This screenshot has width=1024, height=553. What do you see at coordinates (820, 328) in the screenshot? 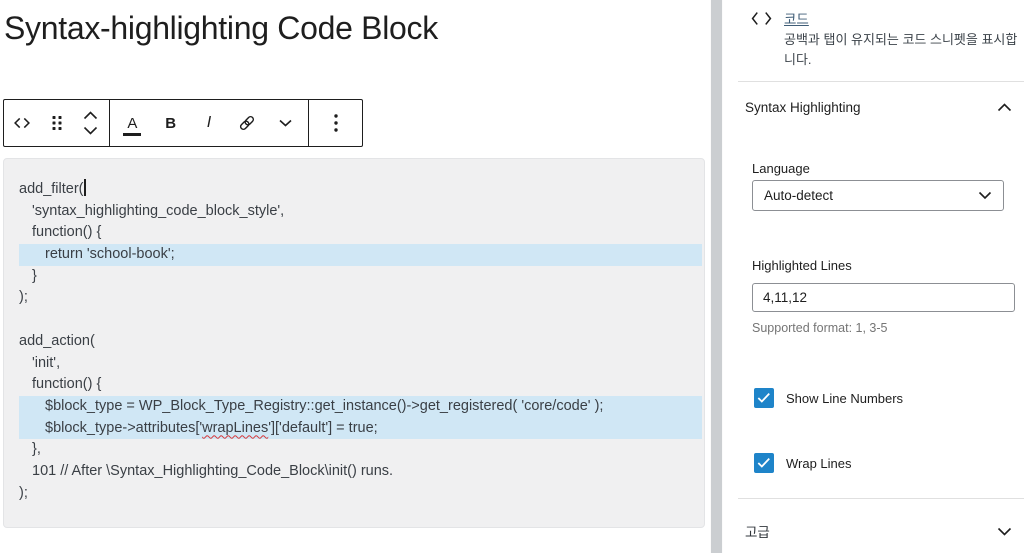
I see `highlighted-lines-help: Supported format: 1, 3-5` at bounding box center [820, 328].